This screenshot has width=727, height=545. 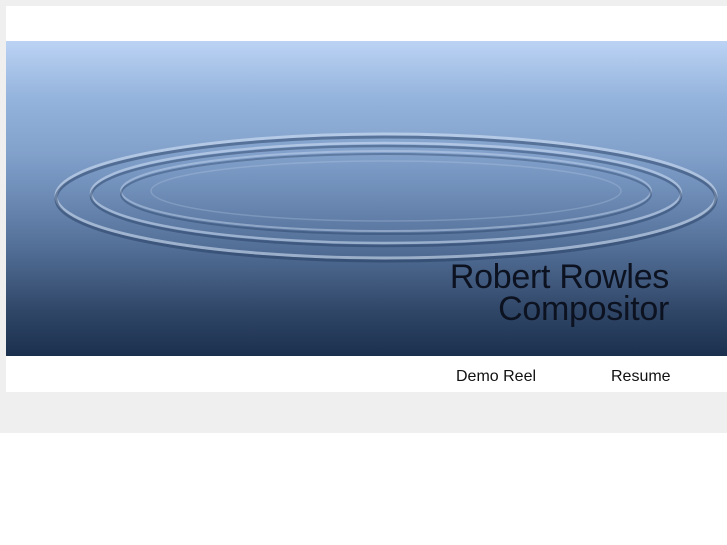 I want to click on resume-link: Resume, so click(x=641, y=377).